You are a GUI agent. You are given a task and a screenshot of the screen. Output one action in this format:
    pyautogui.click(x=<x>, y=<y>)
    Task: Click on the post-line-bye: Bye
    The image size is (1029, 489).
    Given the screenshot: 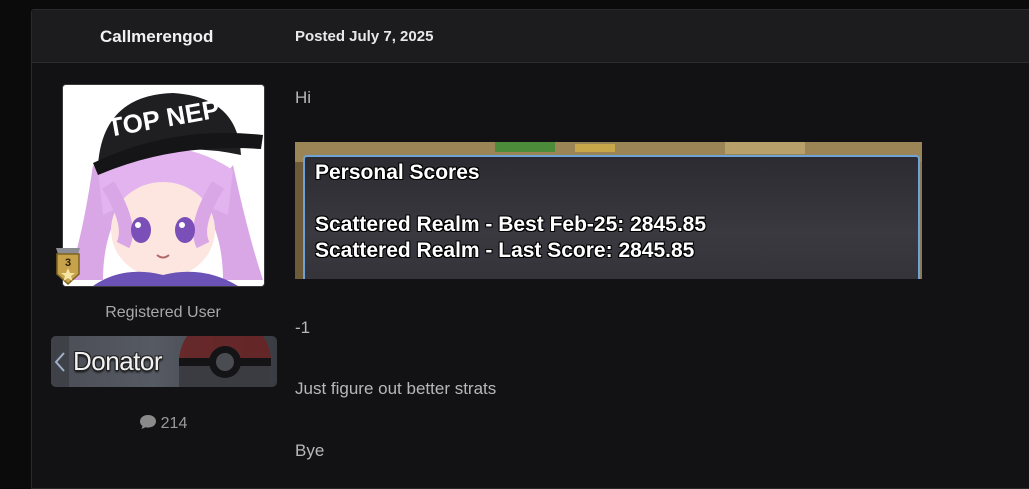 What is the action you would take?
    pyautogui.click(x=310, y=450)
    